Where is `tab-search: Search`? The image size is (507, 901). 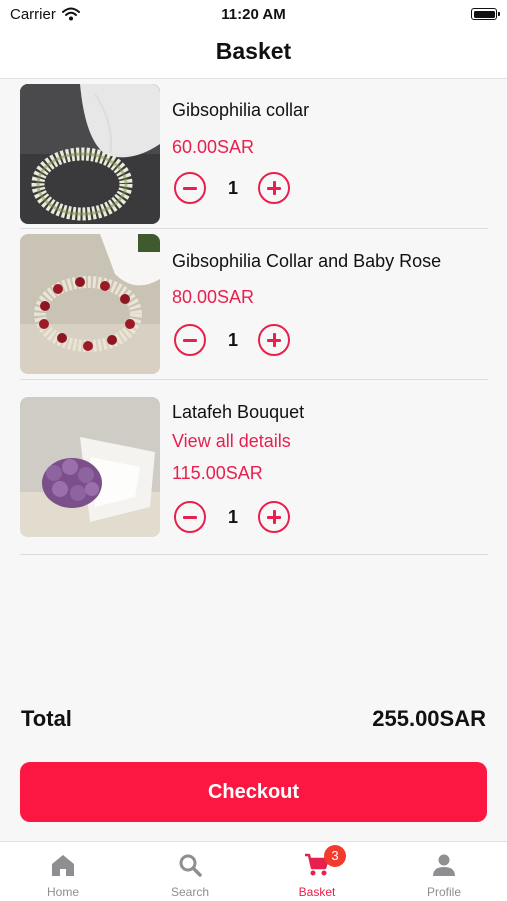
tab-search: Search is located at coordinates (190, 871).